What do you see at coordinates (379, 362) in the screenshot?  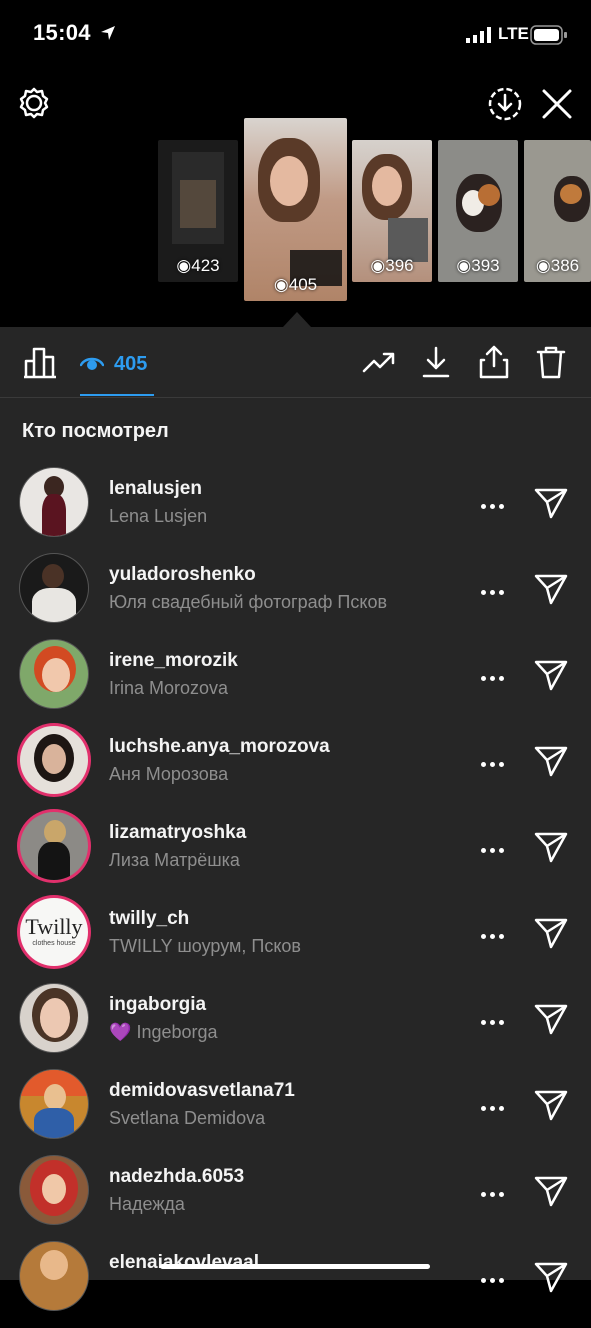 I see `trend-icon` at bounding box center [379, 362].